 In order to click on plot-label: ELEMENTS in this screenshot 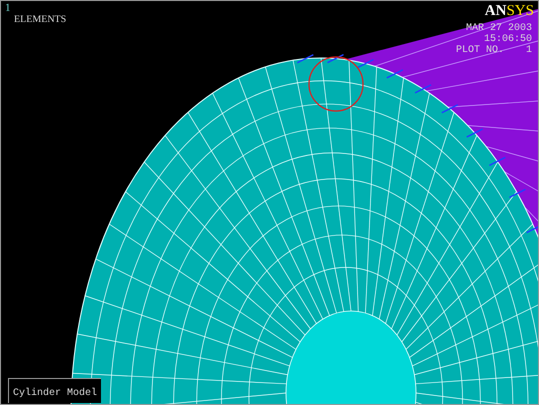, I will do `click(40, 20)`.